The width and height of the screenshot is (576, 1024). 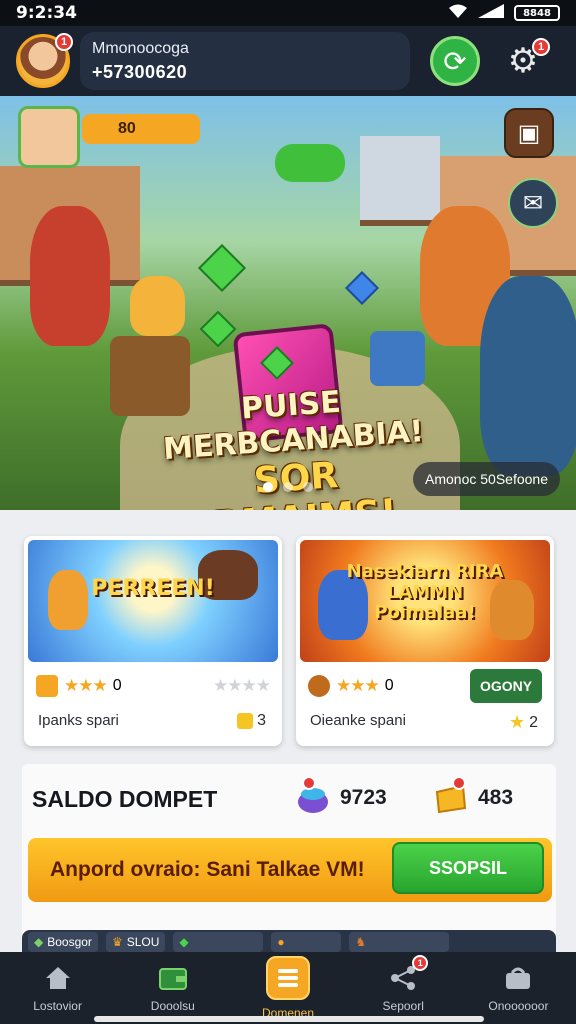 What do you see at coordinates (245, 61) in the screenshot?
I see `user-panel: Mmonoocoga +57300620` at bounding box center [245, 61].